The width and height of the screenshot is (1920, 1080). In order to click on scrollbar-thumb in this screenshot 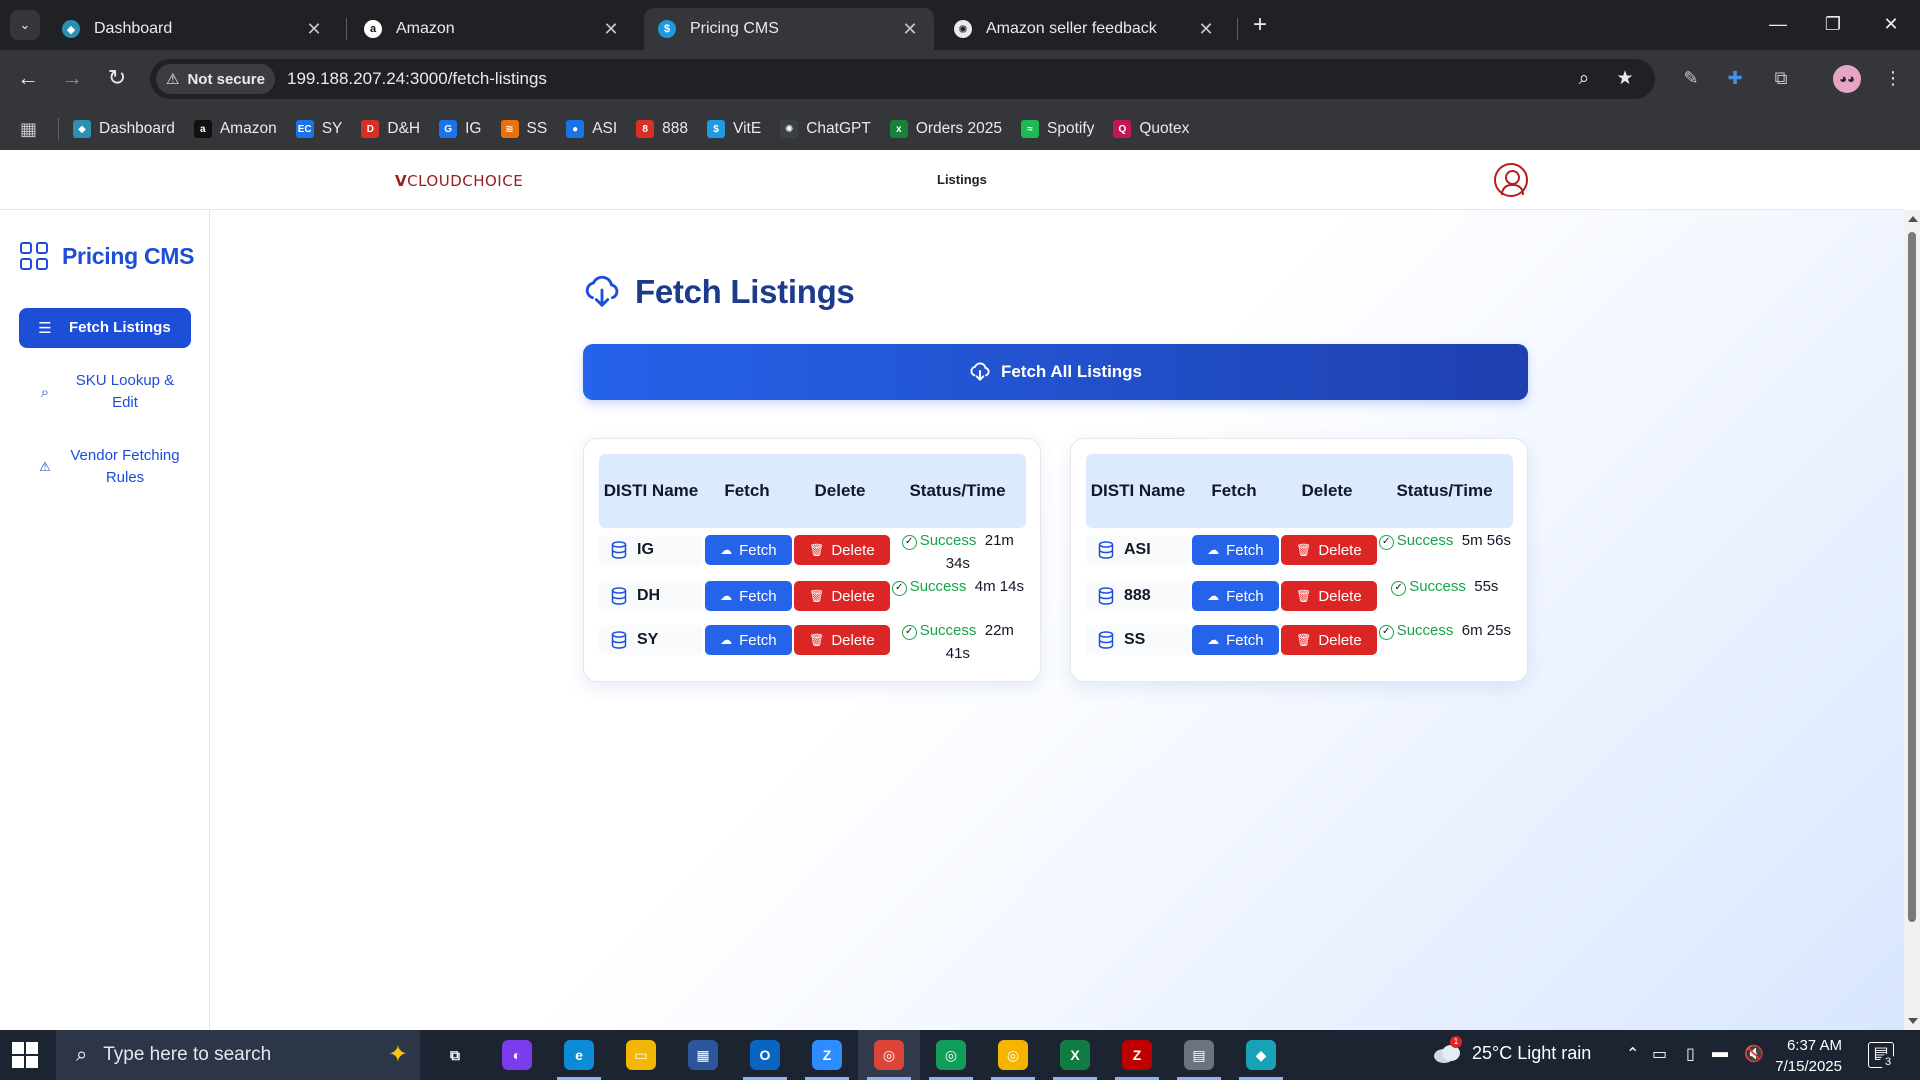, I will do `click(1912, 577)`.